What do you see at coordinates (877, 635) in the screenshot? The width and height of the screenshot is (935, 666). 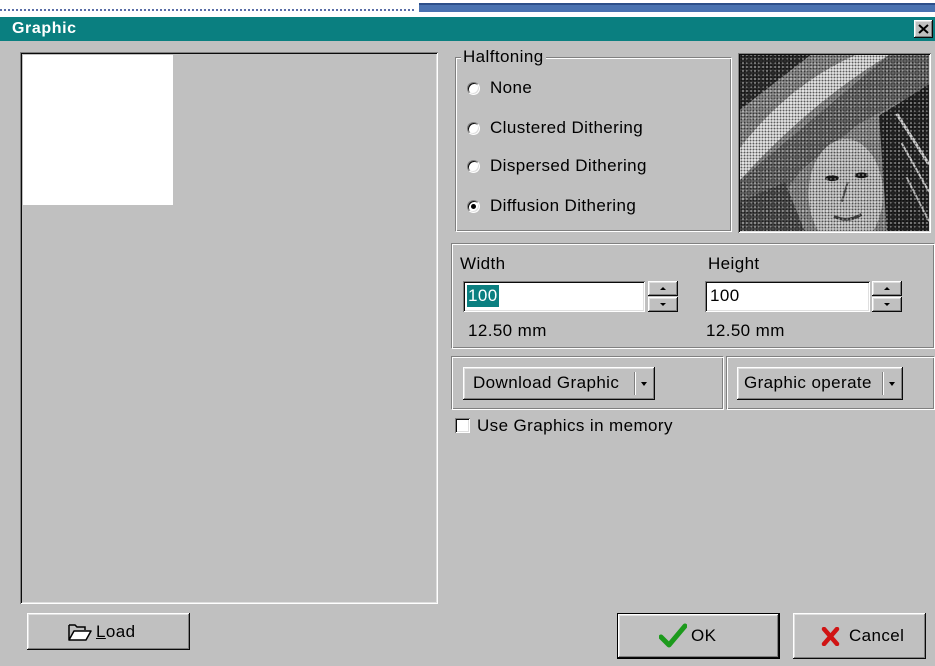 I see `cancel-label: Cancel` at bounding box center [877, 635].